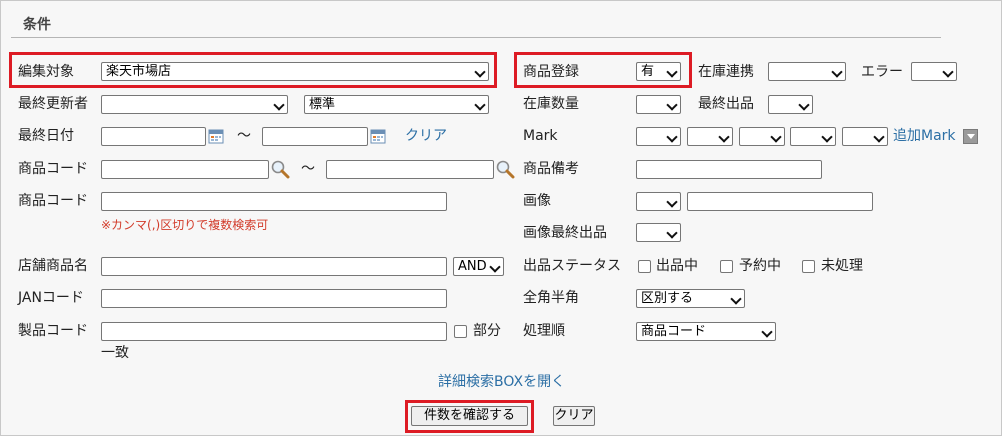 The width and height of the screenshot is (1002, 436). I want to click on width-mode-select: 区別する, so click(690, 298).